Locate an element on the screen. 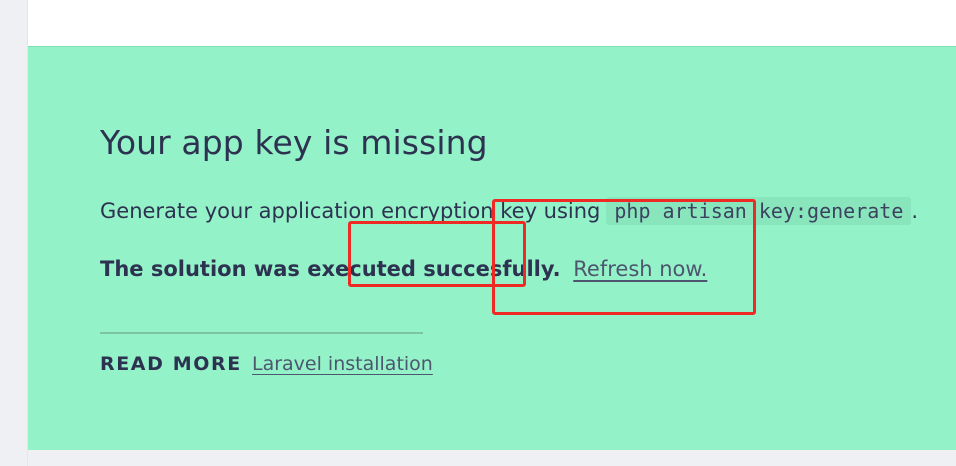  laravel-installation-link: Laravel installation is located at coordinates (342, 364).